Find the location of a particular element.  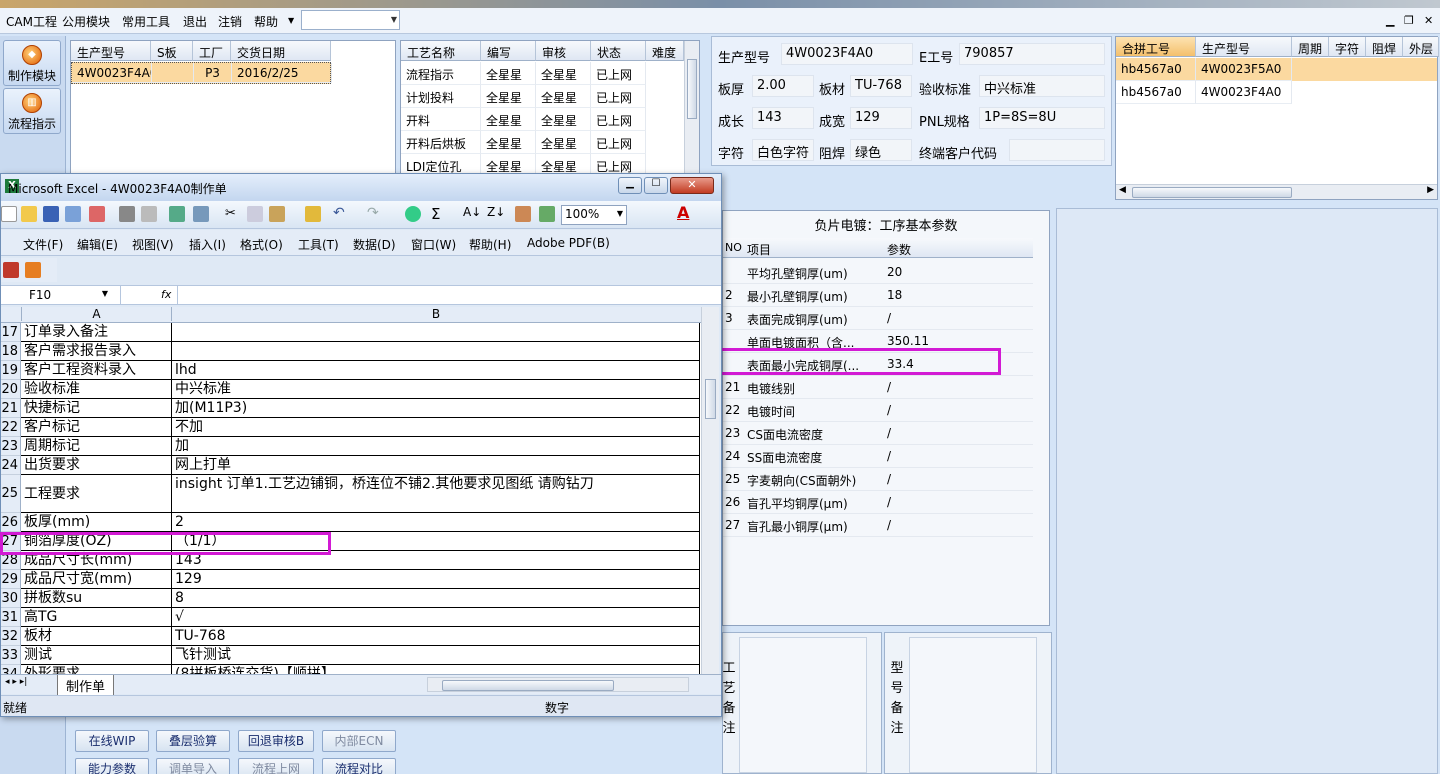

pdf-create-icon is located at coordinates (11, 270).